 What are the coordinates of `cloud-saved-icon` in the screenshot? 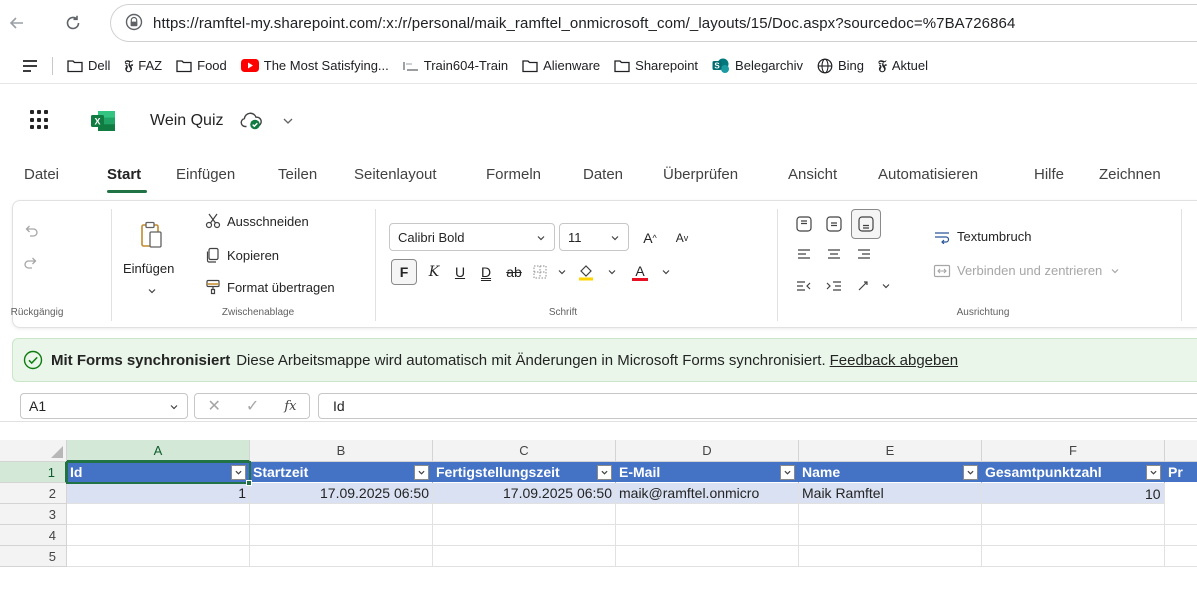 It's located at (252, 122).